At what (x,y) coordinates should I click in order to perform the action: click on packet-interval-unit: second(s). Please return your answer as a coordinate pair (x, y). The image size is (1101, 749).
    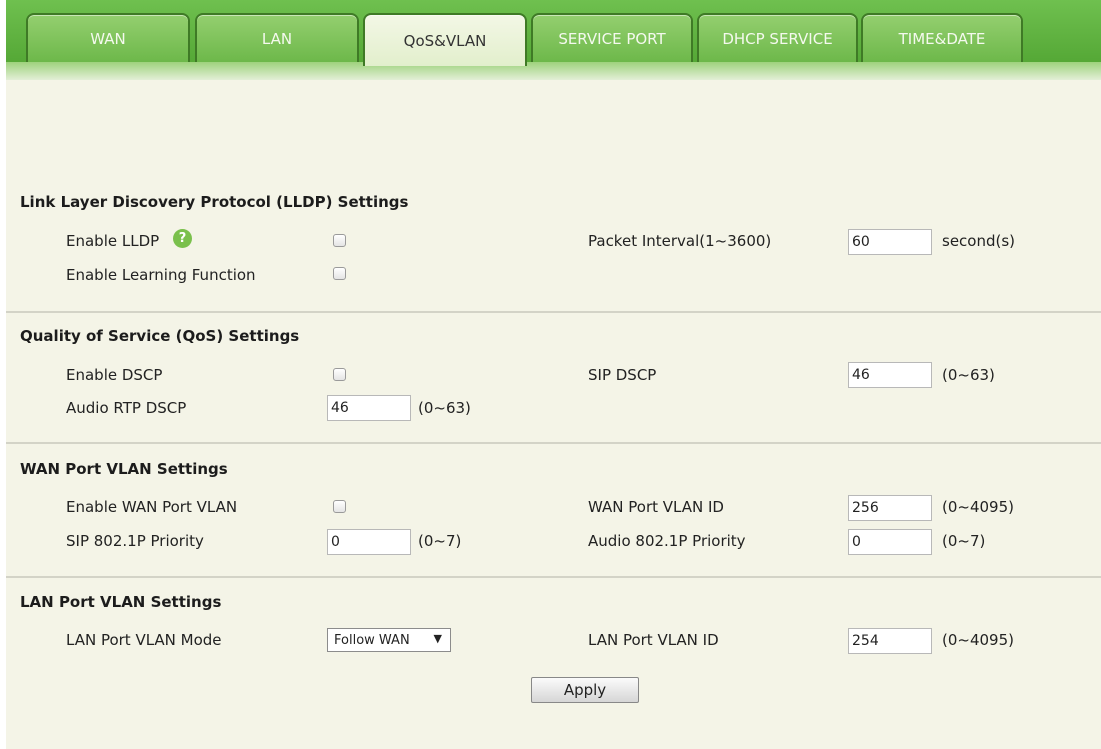
    Looking at the image, I should click on (979, 241).